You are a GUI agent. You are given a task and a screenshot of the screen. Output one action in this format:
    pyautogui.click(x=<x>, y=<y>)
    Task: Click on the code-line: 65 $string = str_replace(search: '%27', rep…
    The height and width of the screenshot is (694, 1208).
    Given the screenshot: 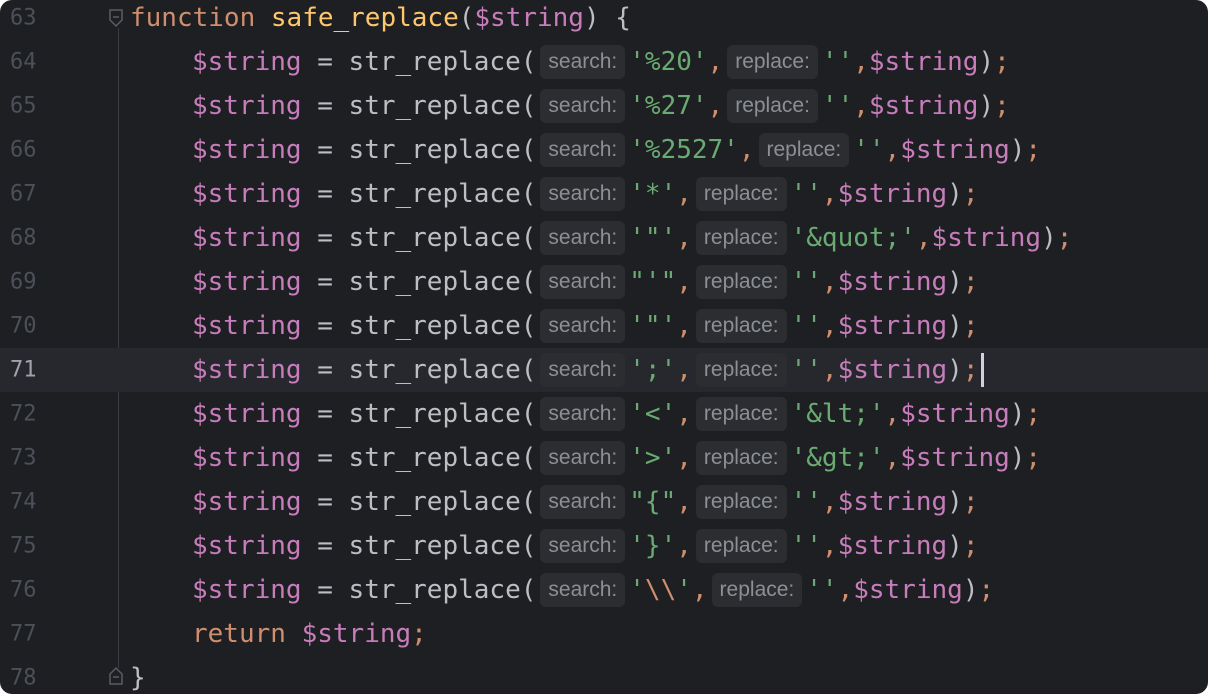 What is the action you would take?
    pyautogui.click(x=604, y=106)
    